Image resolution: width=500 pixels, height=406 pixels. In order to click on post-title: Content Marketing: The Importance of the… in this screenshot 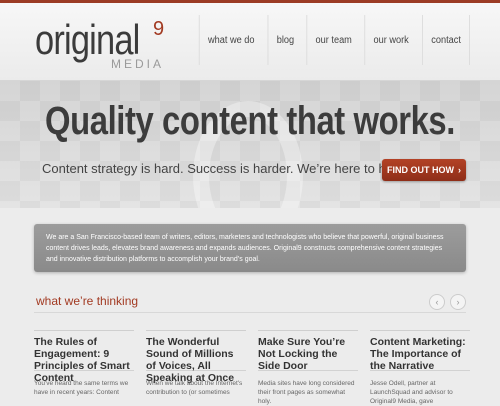, I will do `click(420, 354)`.